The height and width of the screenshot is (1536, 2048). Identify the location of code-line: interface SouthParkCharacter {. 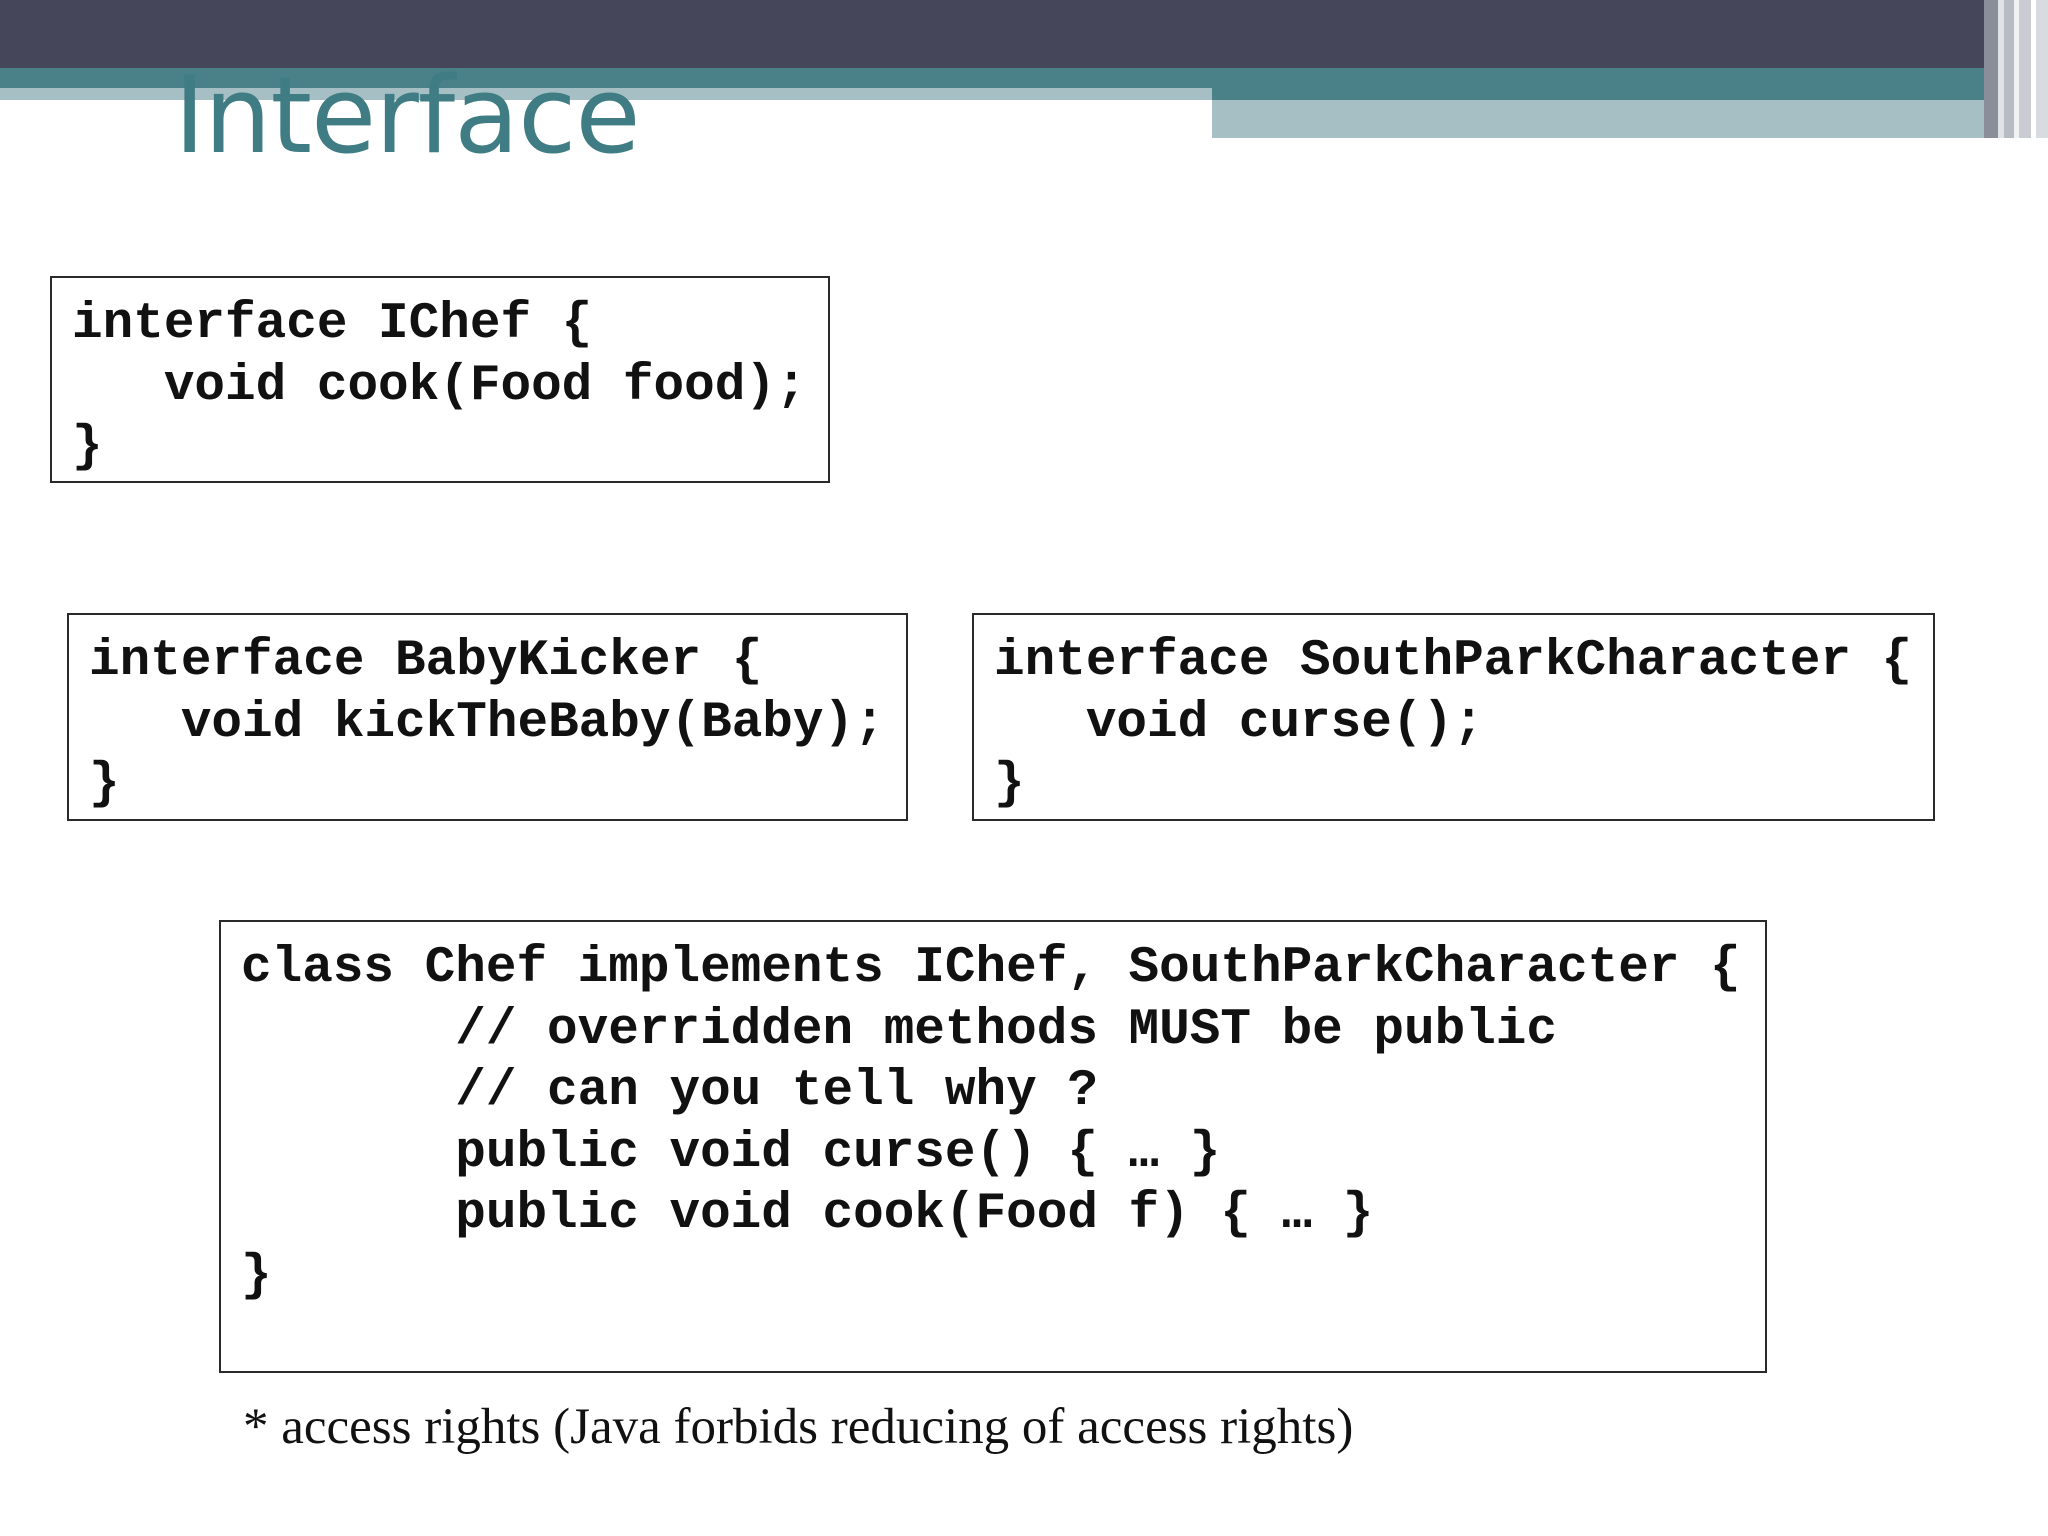
(1453, 661).